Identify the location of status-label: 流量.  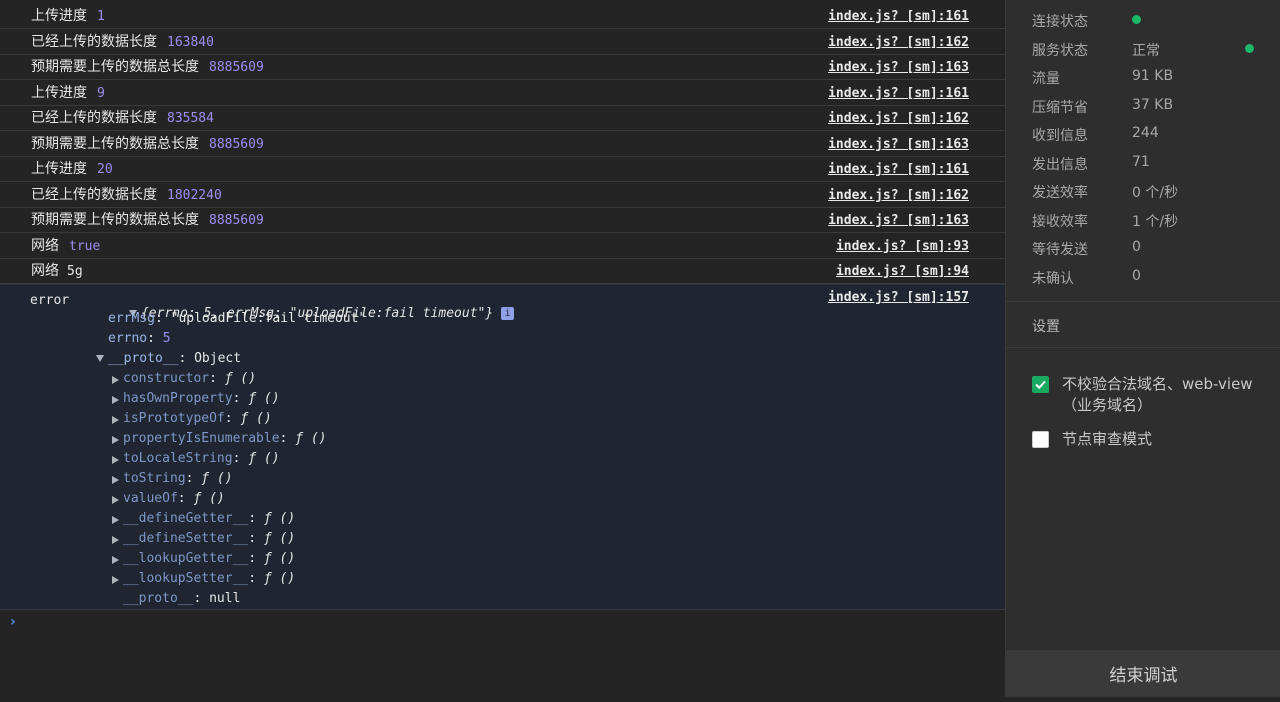
(1046, 79).